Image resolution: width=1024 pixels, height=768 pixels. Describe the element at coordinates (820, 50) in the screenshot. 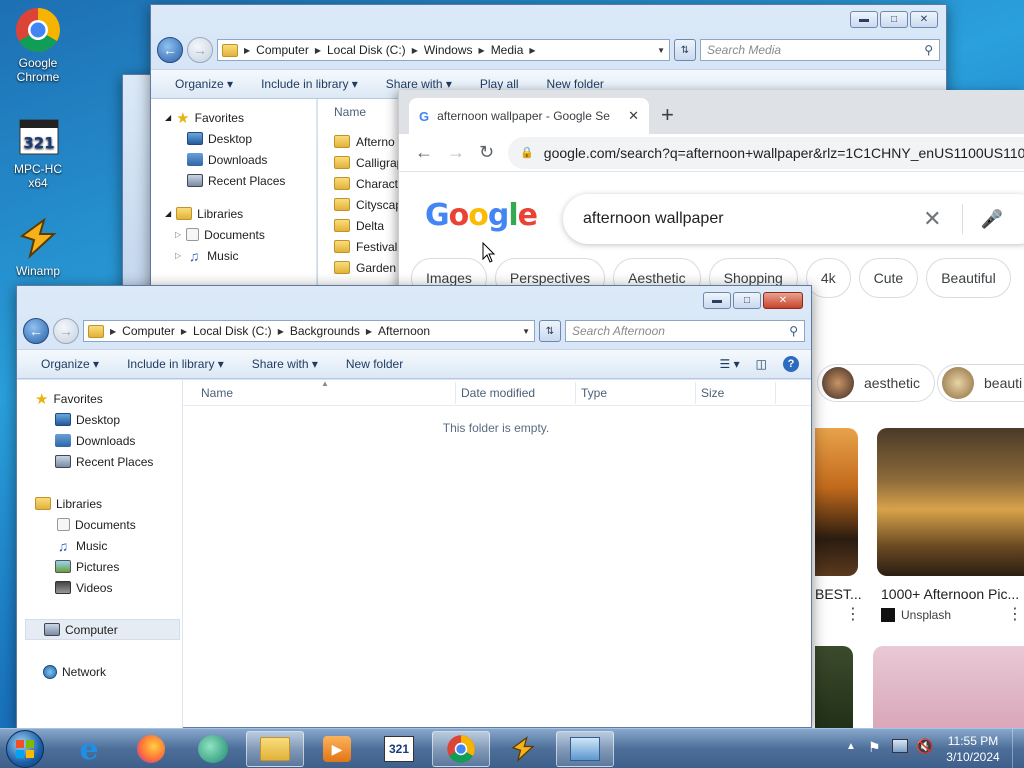

I see `search-input: Search Media ⚲` at that location.